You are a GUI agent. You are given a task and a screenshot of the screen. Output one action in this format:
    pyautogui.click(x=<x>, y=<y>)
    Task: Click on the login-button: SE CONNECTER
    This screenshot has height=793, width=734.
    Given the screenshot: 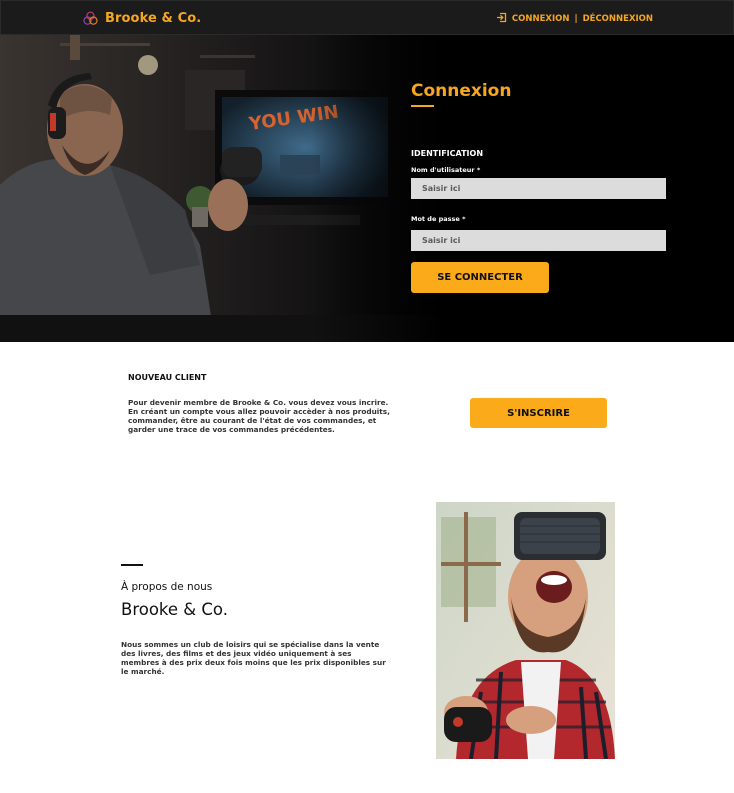 What is the action you would take?
    pyautogui.click(x=480, y=277)
    